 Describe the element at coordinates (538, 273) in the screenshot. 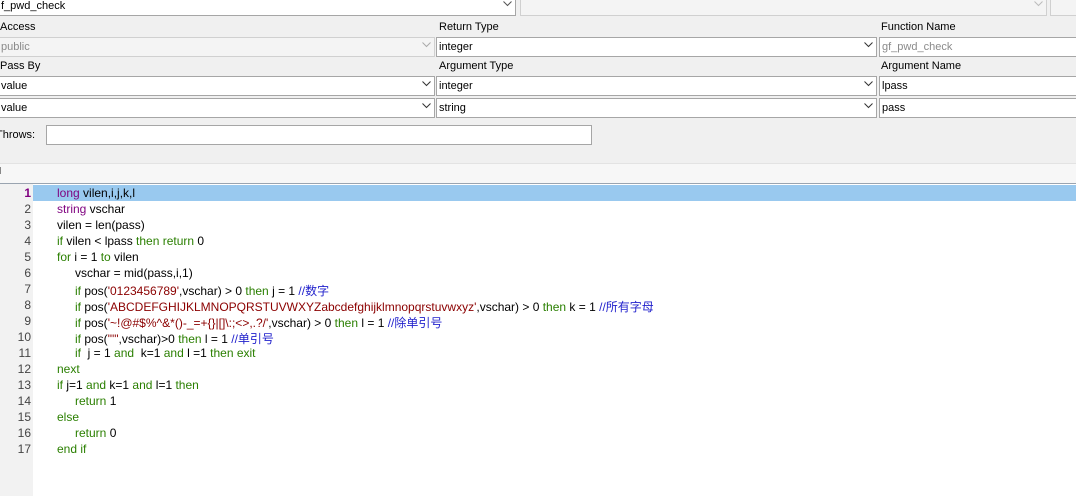

I see `code-line: 6 vschar = mid(pass,i,1)` at that location.